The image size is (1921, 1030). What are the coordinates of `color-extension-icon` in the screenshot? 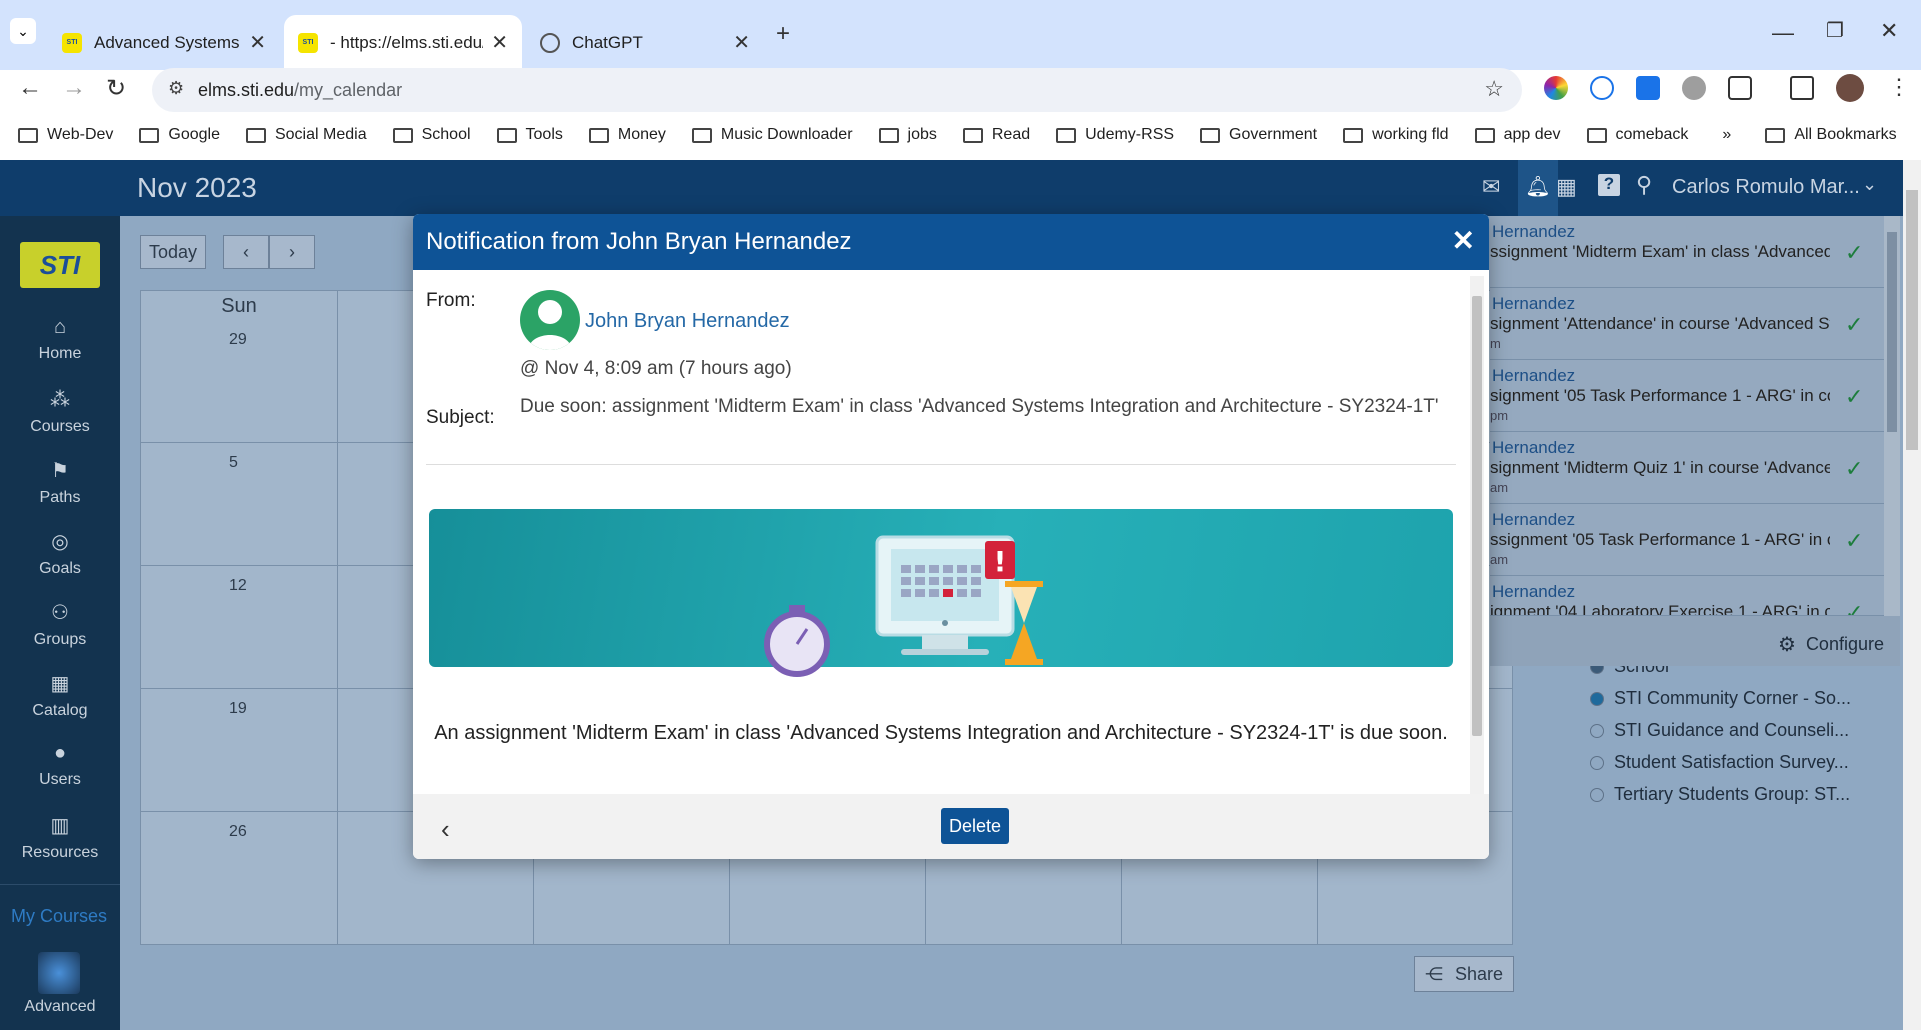 It's located at (1556, 88).